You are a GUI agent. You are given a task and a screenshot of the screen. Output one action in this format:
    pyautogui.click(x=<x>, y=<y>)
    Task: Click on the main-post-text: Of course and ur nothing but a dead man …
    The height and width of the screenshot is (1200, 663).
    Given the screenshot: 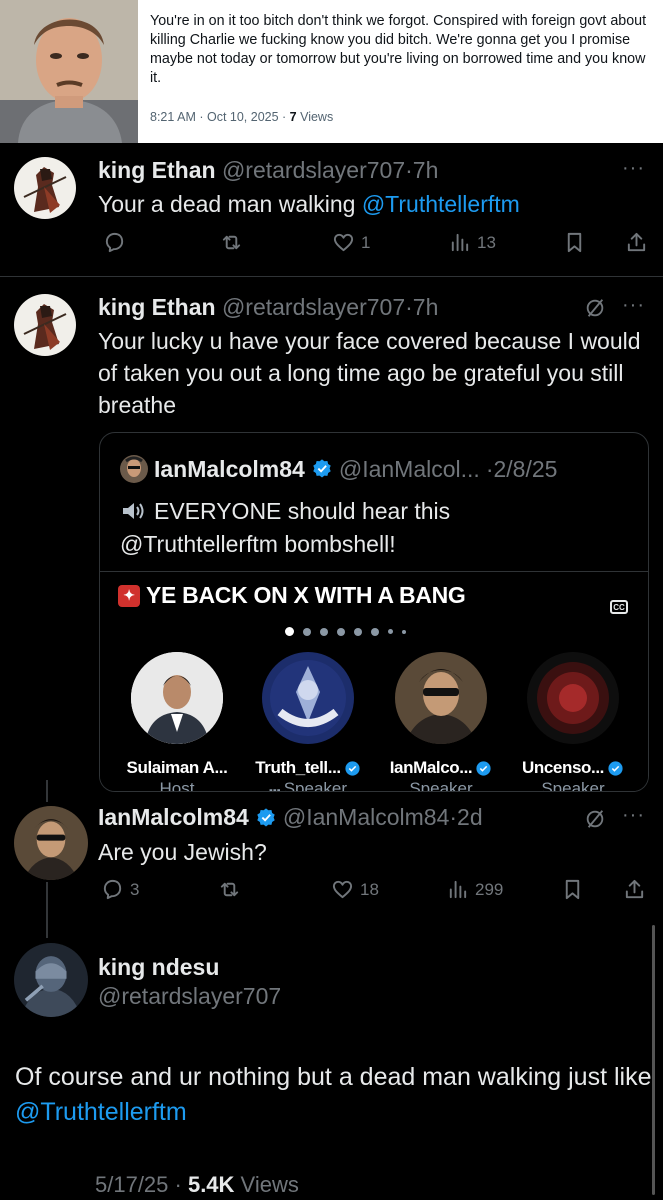 What is the action you would take?
    pyautogui.click(x=335, y=1095)
    